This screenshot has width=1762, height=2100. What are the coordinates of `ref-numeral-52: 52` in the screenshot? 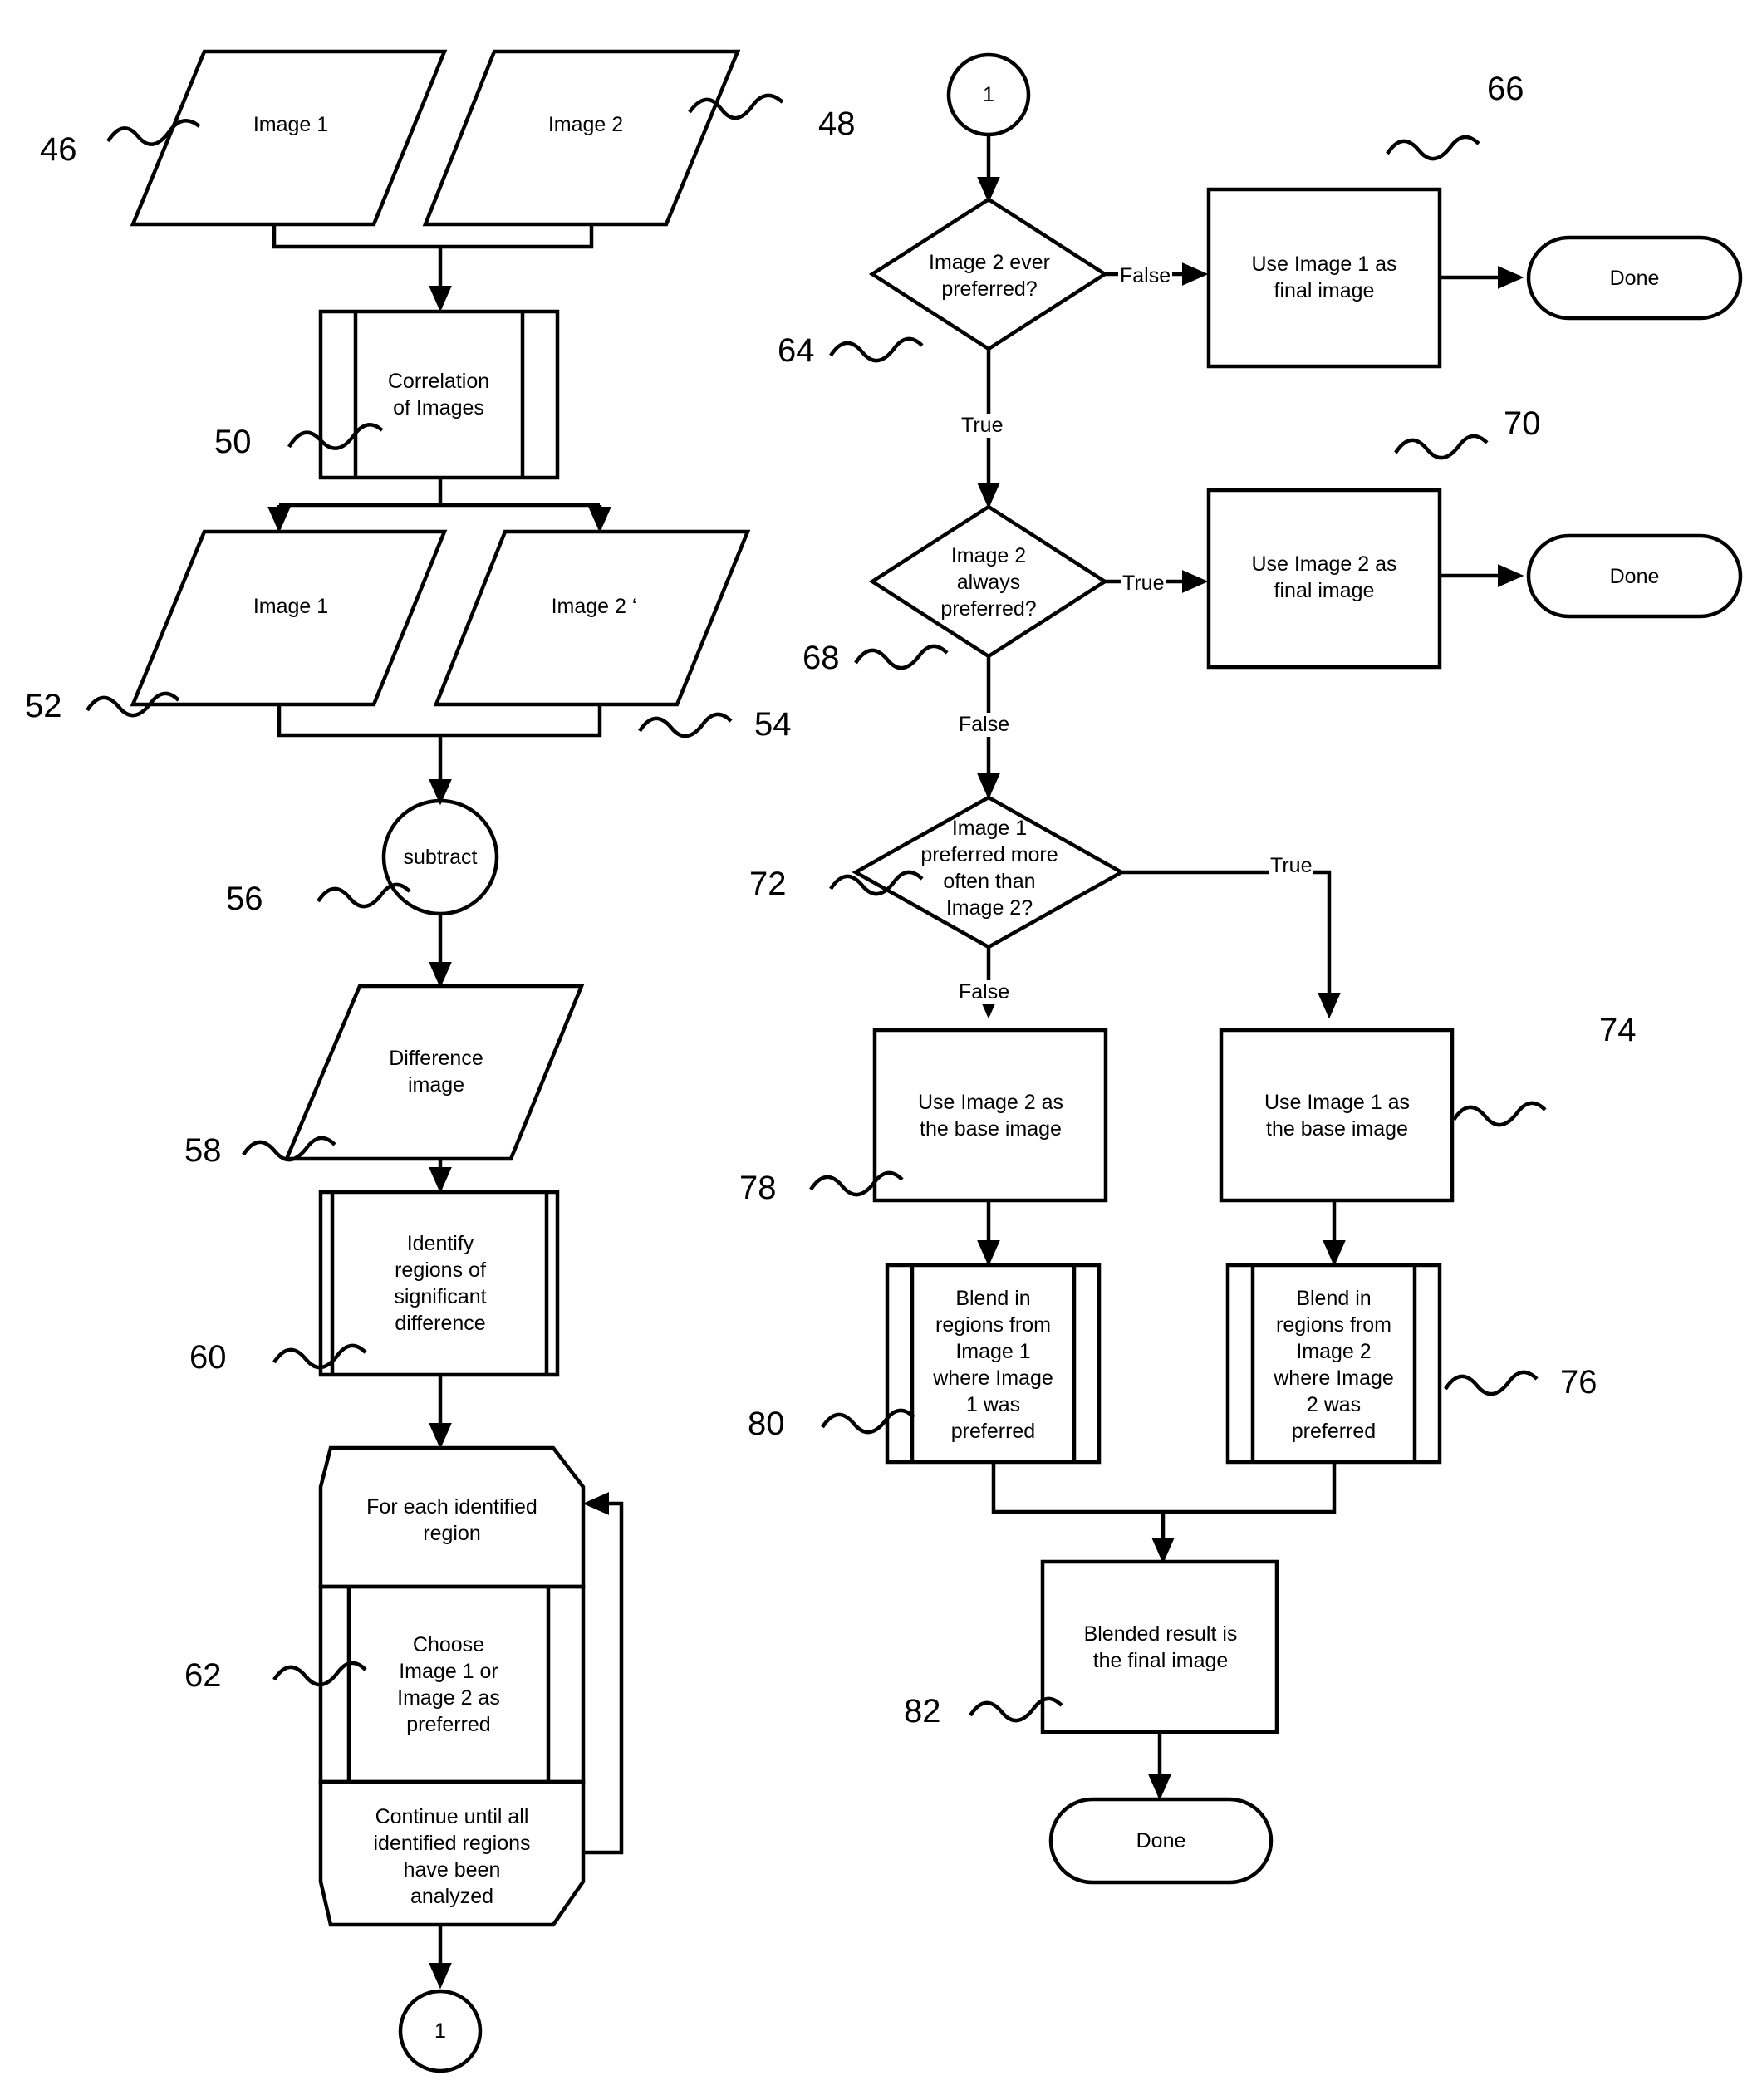 It's located at (43, 706).